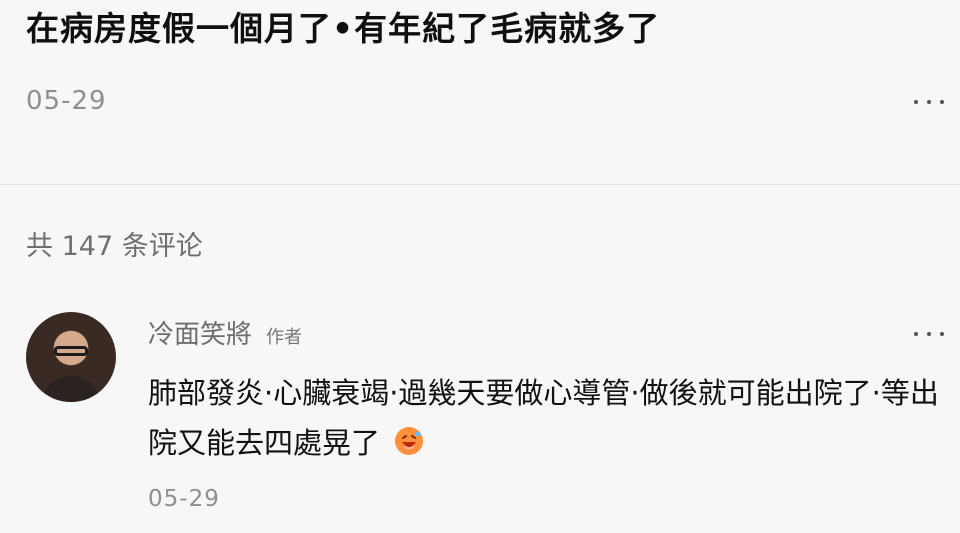 Image resolution: width=960 pixels, height=533 pixels. I want to click on section-divider, so click(480, 184).